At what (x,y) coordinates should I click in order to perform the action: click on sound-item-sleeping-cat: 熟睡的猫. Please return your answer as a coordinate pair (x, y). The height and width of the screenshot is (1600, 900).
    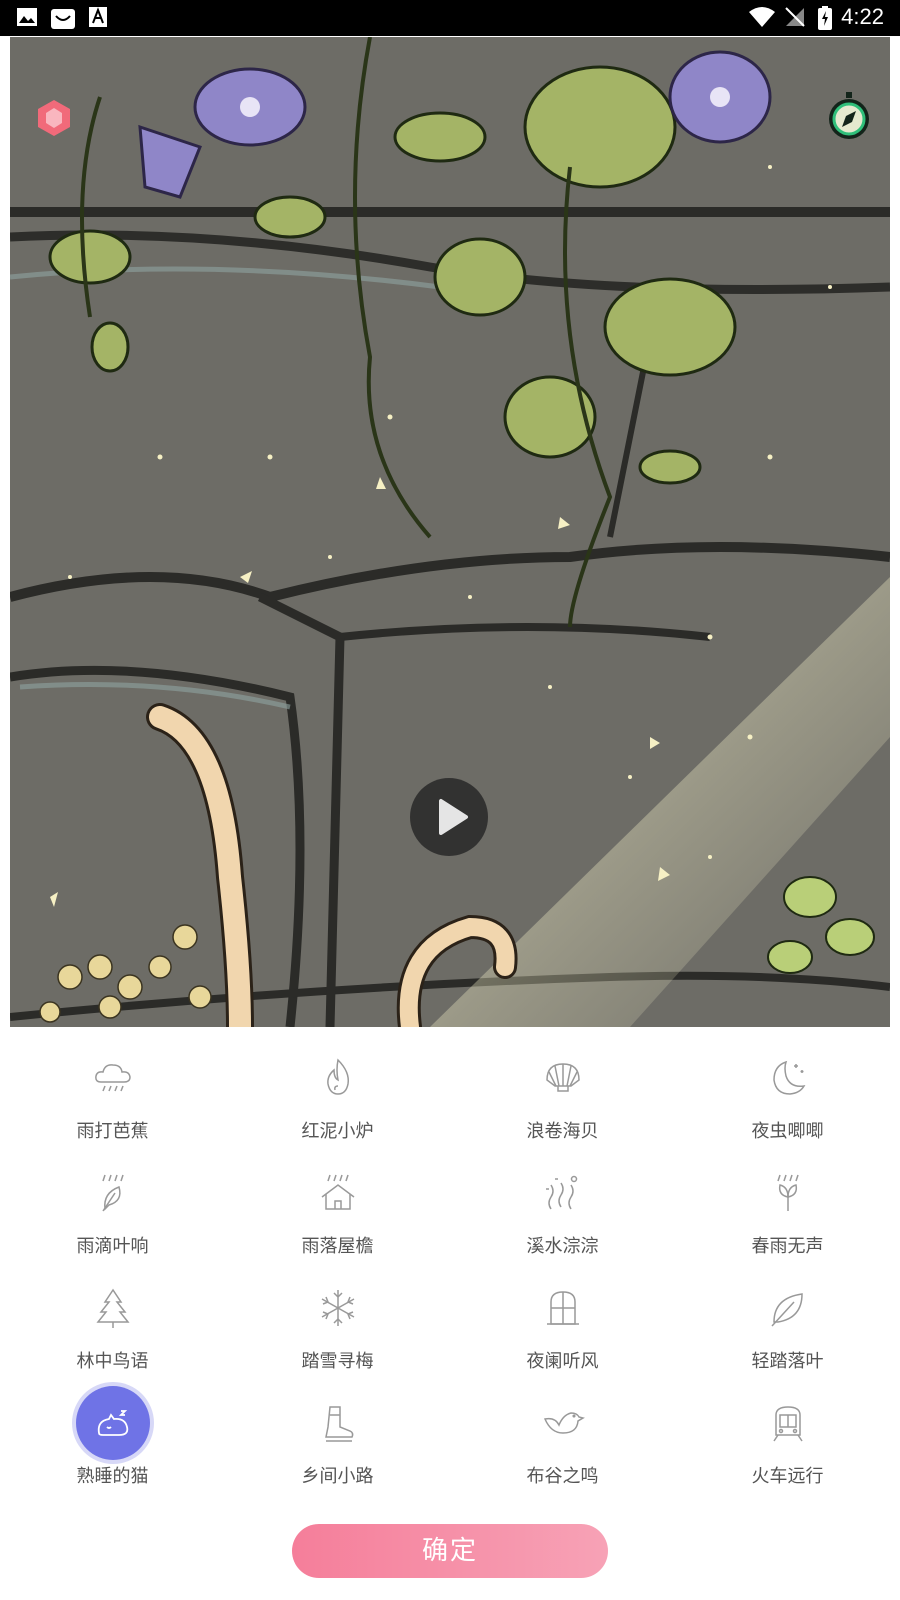
    Looking at the image, I should click on (112, 1443).